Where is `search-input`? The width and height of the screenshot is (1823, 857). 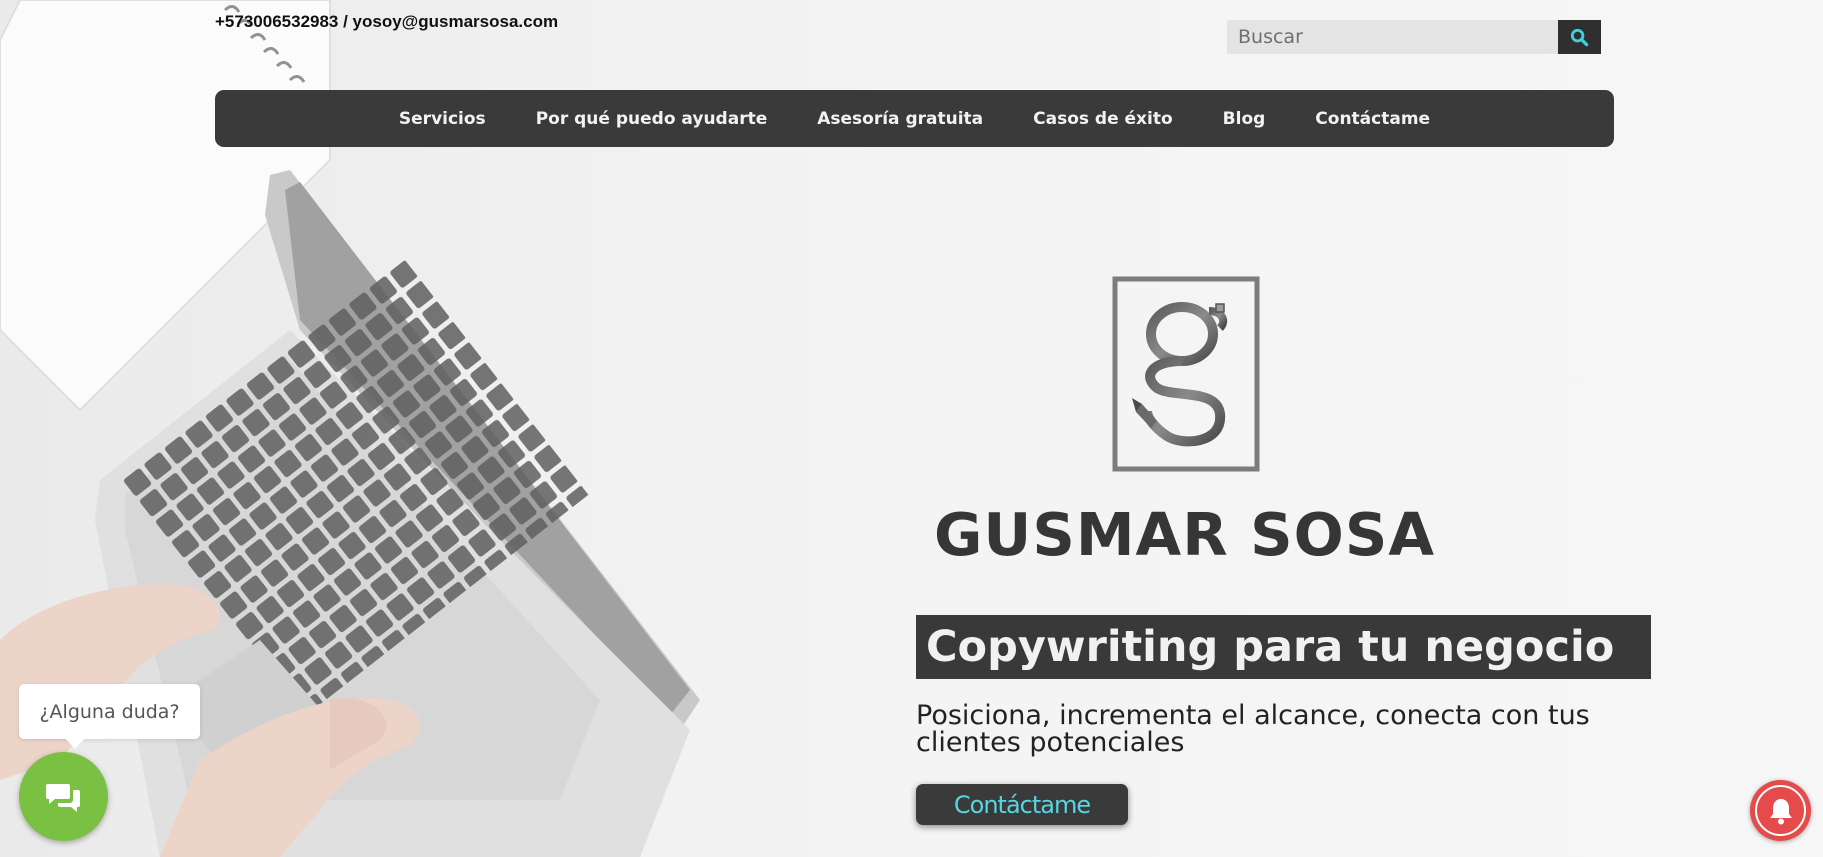
search-input is located at coordinates (1392, 37).